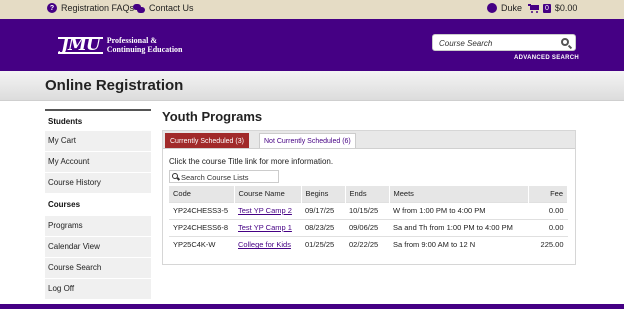 The width and height of the screenshot is (624, 309). What do you see at coordinates (114, 85) in the screenshot?
I see `page-title: Online Registration` at bounding box center [114, 85].